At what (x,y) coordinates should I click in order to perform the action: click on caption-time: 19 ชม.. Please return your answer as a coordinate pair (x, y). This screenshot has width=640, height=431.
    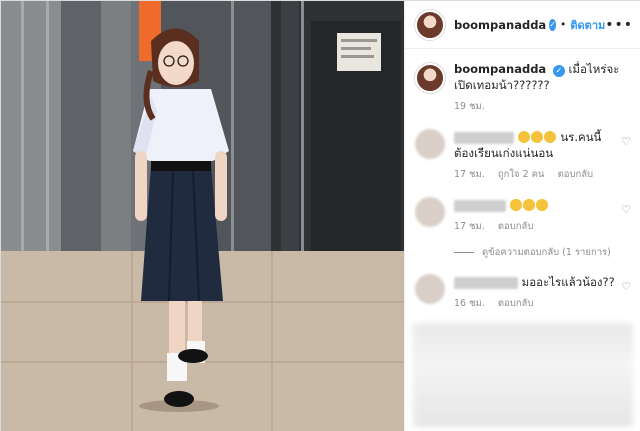
    Looking at the image, I should click on (469, 106).